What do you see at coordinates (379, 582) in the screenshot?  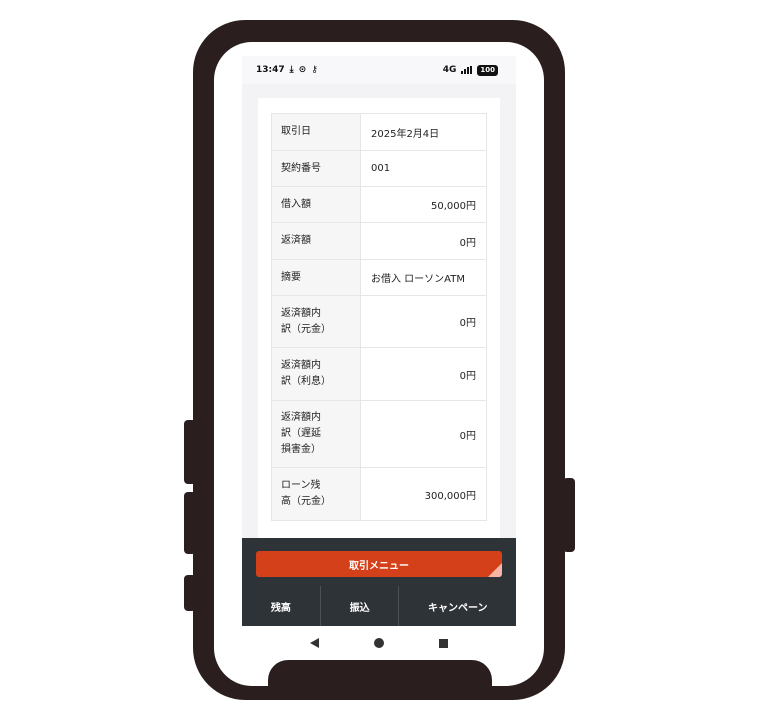 I see `bottom-menu-bar: 取引メニュー 残高 振込 キャンペーン` at bounding box center [379, 582].